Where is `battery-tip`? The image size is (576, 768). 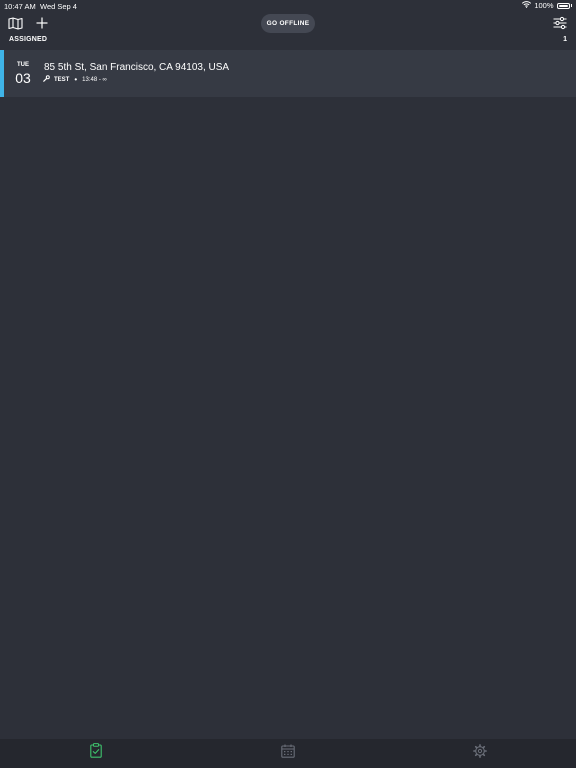 battery-tip is located at coordinates (571, 5).